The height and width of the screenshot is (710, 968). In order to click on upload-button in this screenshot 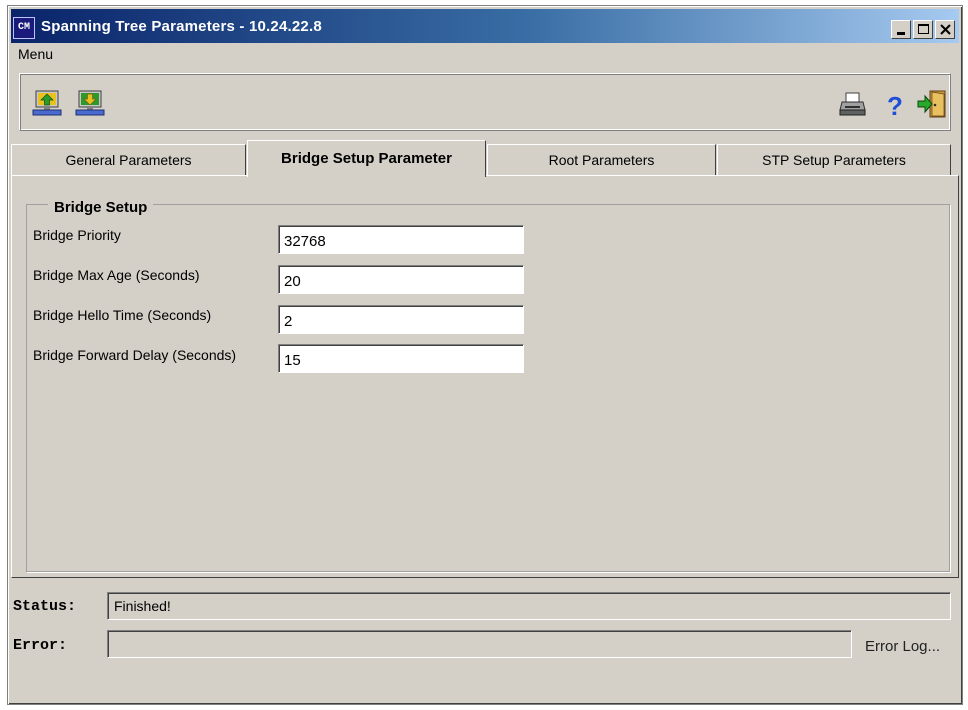, I will do `click(48, 104)`.